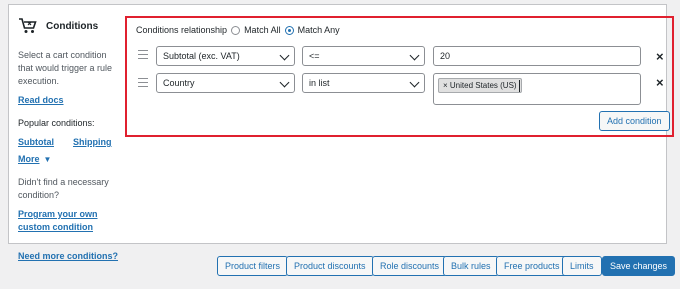  What do you see at coordinates (56, 123) in the screenshot?
I see `popular-conditions-label: Popular conditions:` at bounding box center [56, 123].